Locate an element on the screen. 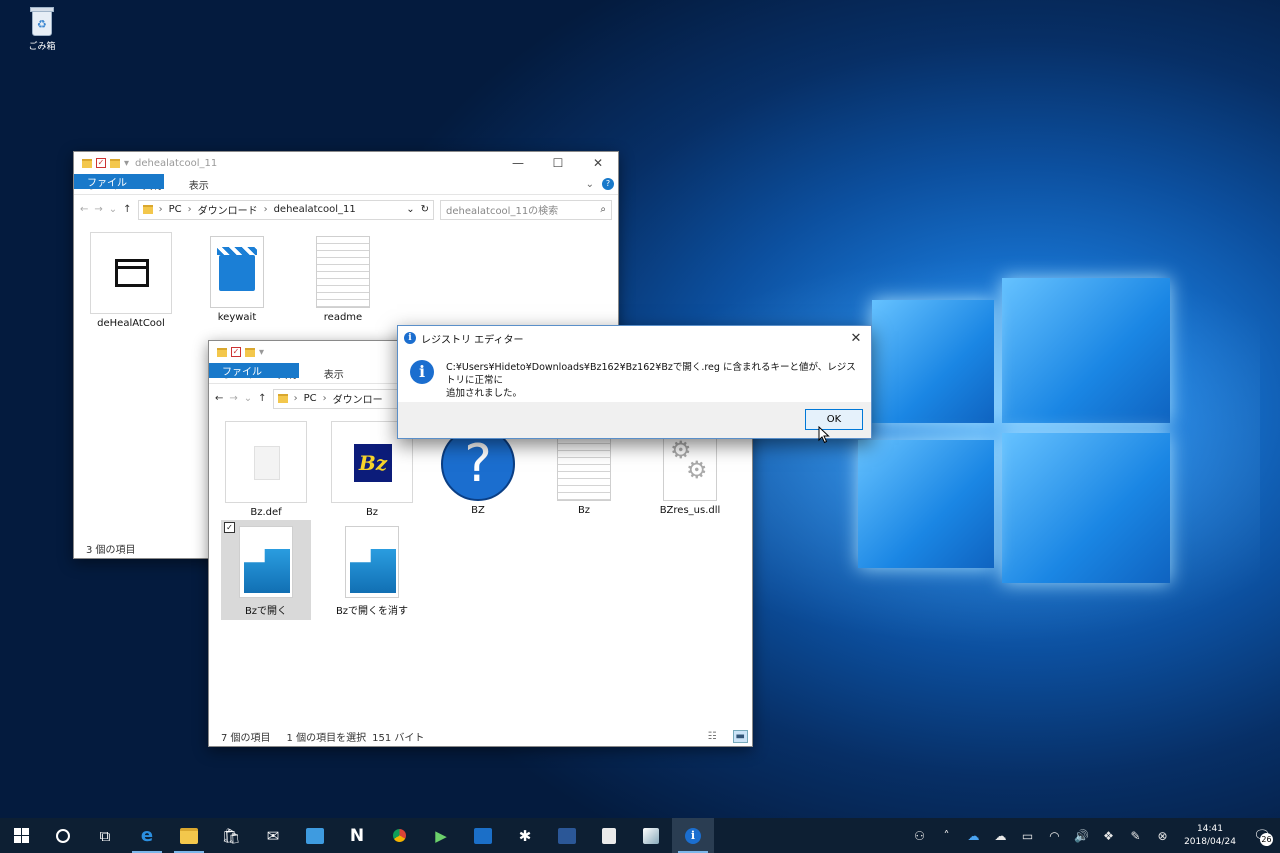 The height and width of the screenshot is (853, 1280). file-item: Bz is located at coordinates (584, 472).